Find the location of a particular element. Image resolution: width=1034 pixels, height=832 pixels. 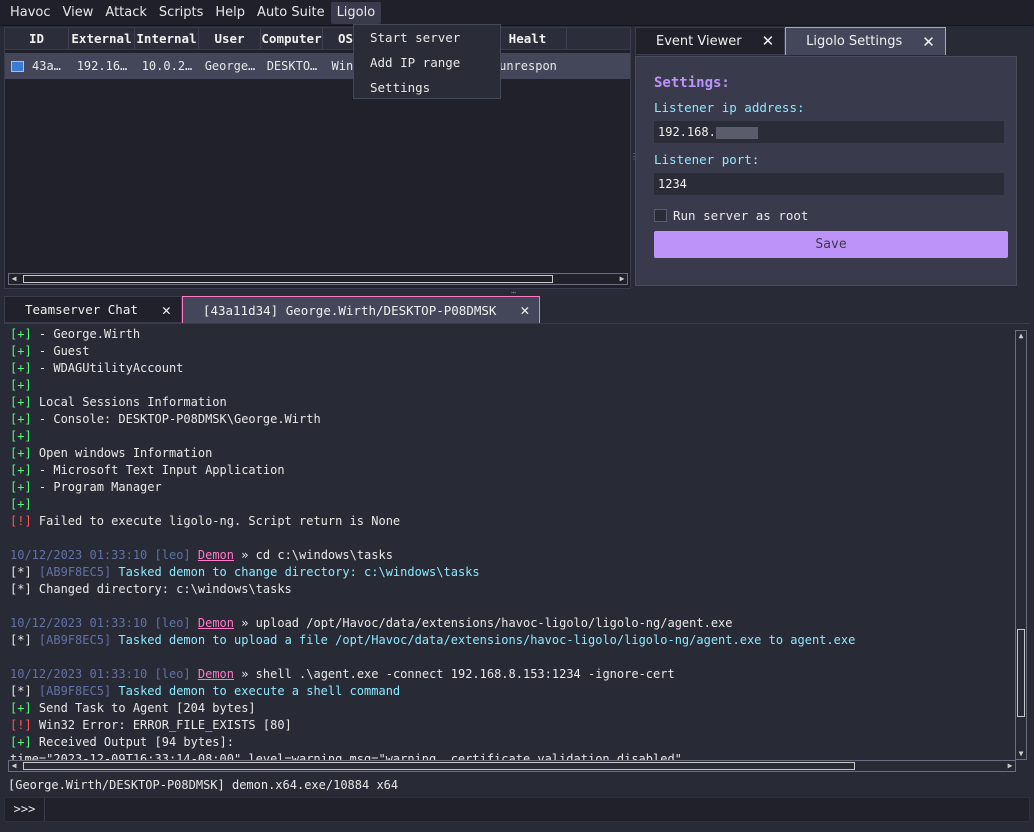

task-id: [AB9F8EC5] is located at coordinates (75, 640).